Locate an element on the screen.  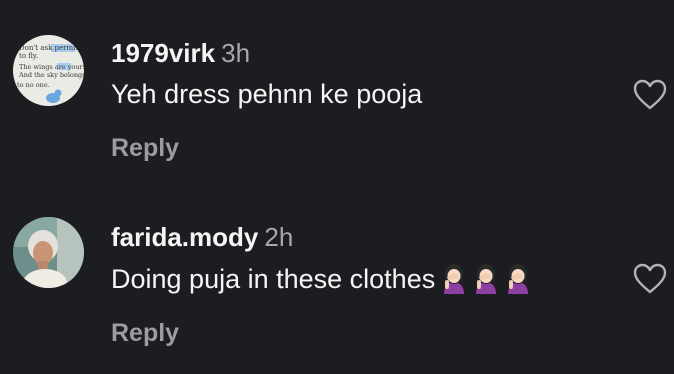
avatar-quote-line: to fly. is located at coordinates (28, 56).